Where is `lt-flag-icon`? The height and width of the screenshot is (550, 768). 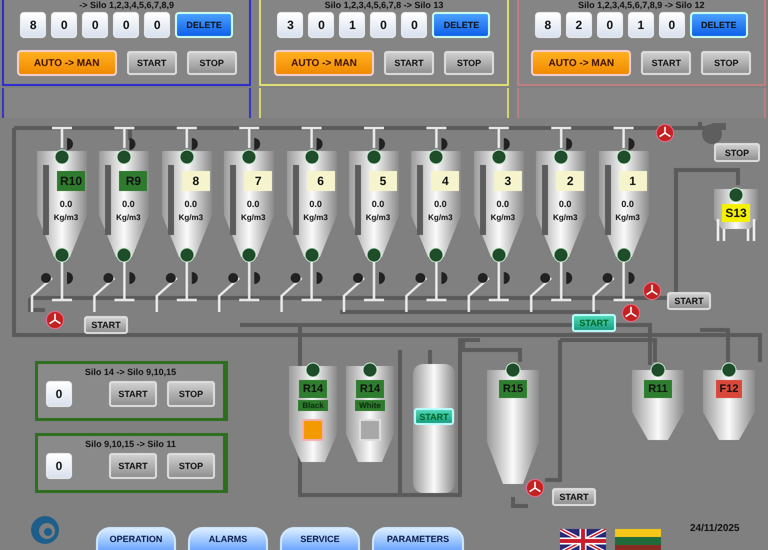 lt-flag-icon is located at coordinates (638, 539).